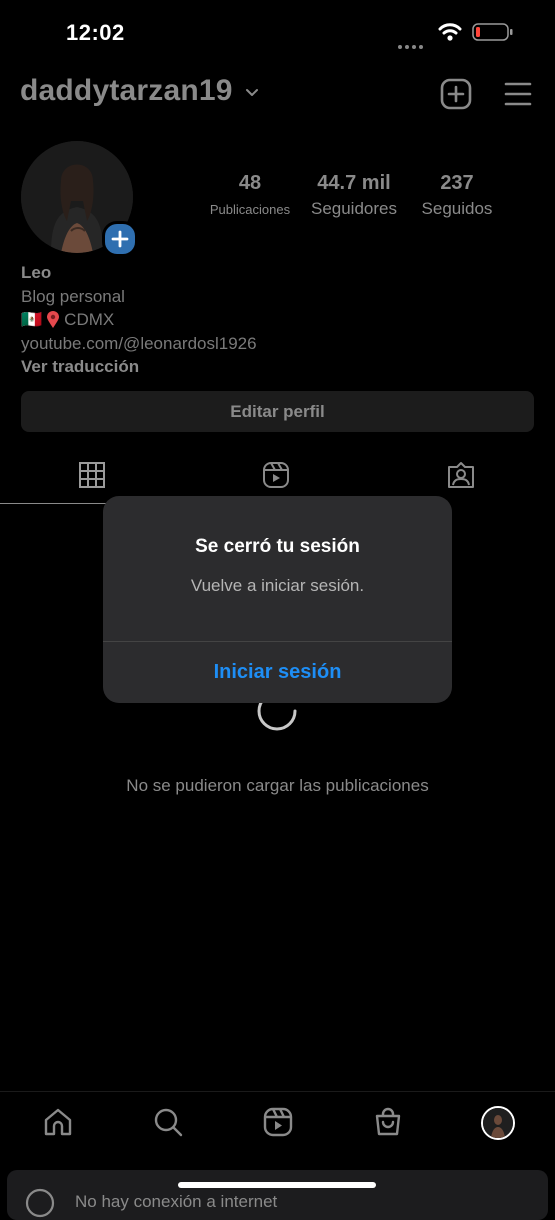 This screenshot has width=555, height=1220. Describe the element at coordinates (73, 296) in the screenshot. I see `bio-category: Blog personal` at that location.